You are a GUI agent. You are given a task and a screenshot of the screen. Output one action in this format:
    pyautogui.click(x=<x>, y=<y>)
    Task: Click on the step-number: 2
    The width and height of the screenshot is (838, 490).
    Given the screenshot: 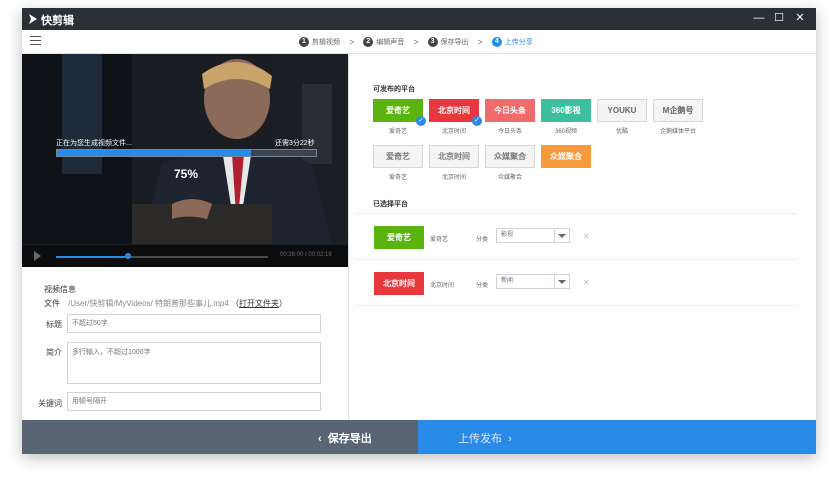 What is the action you would take?
    pyautogui.click(x=368, y=42)
    